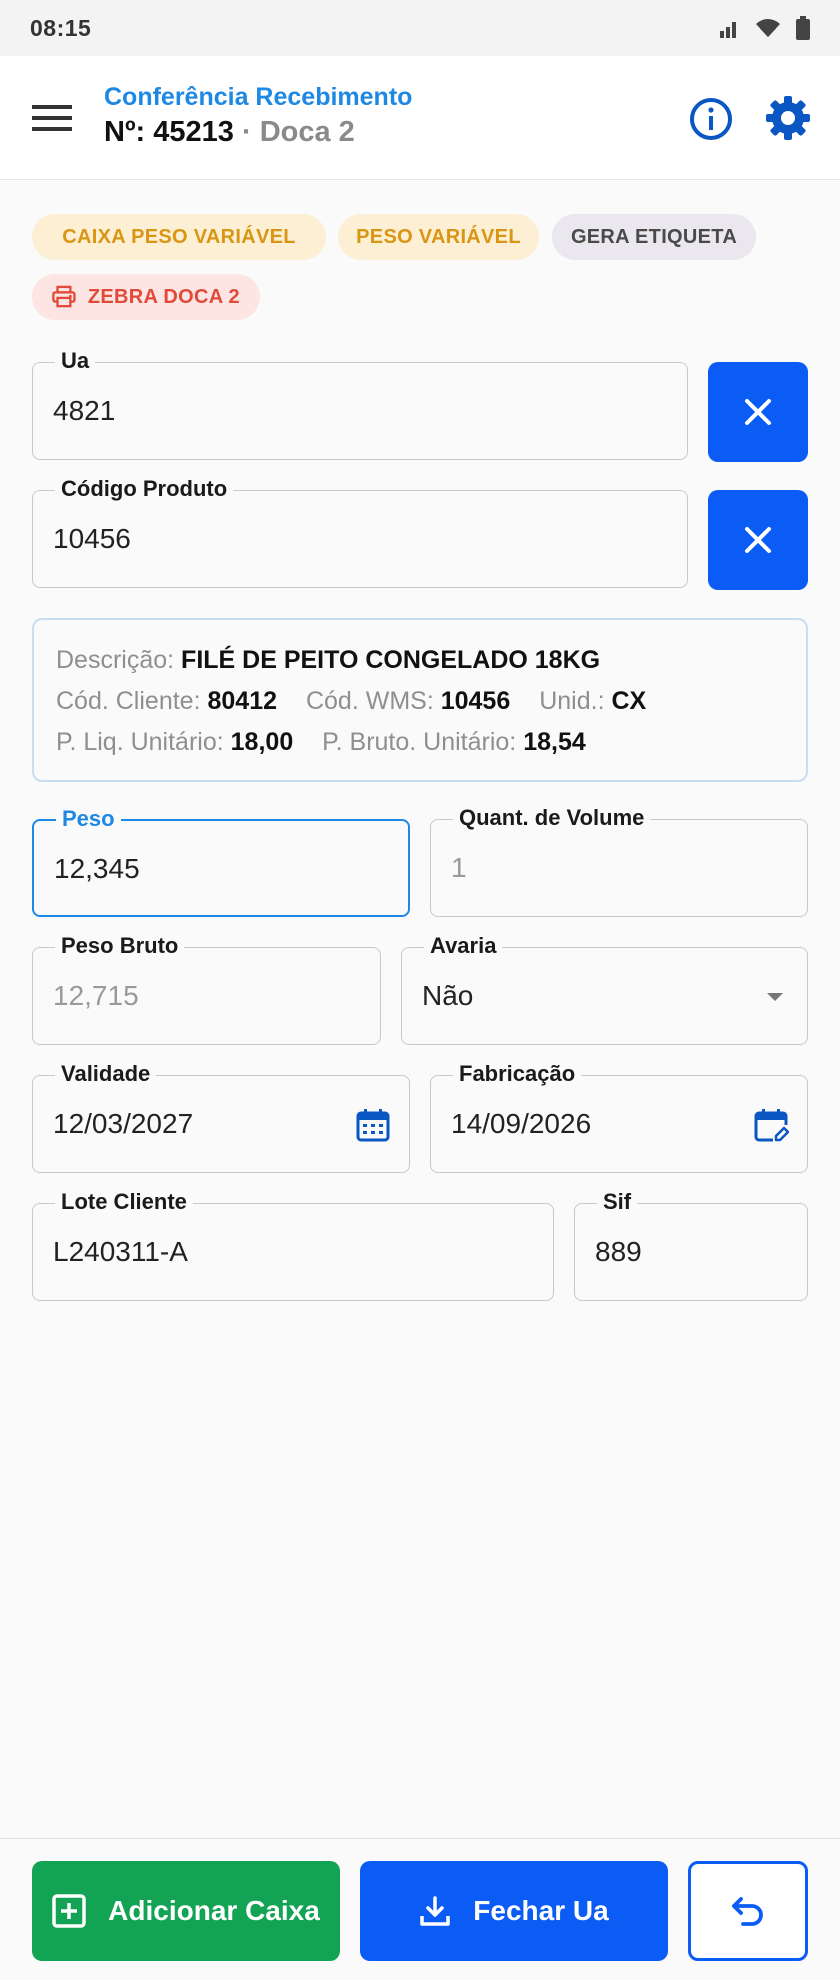 The width and height of the screenshot is (840, 1980). Describe the element at coordinates (129, 132) in the screenshot. I see `receipt-number-prefix: Nº:` at that location.